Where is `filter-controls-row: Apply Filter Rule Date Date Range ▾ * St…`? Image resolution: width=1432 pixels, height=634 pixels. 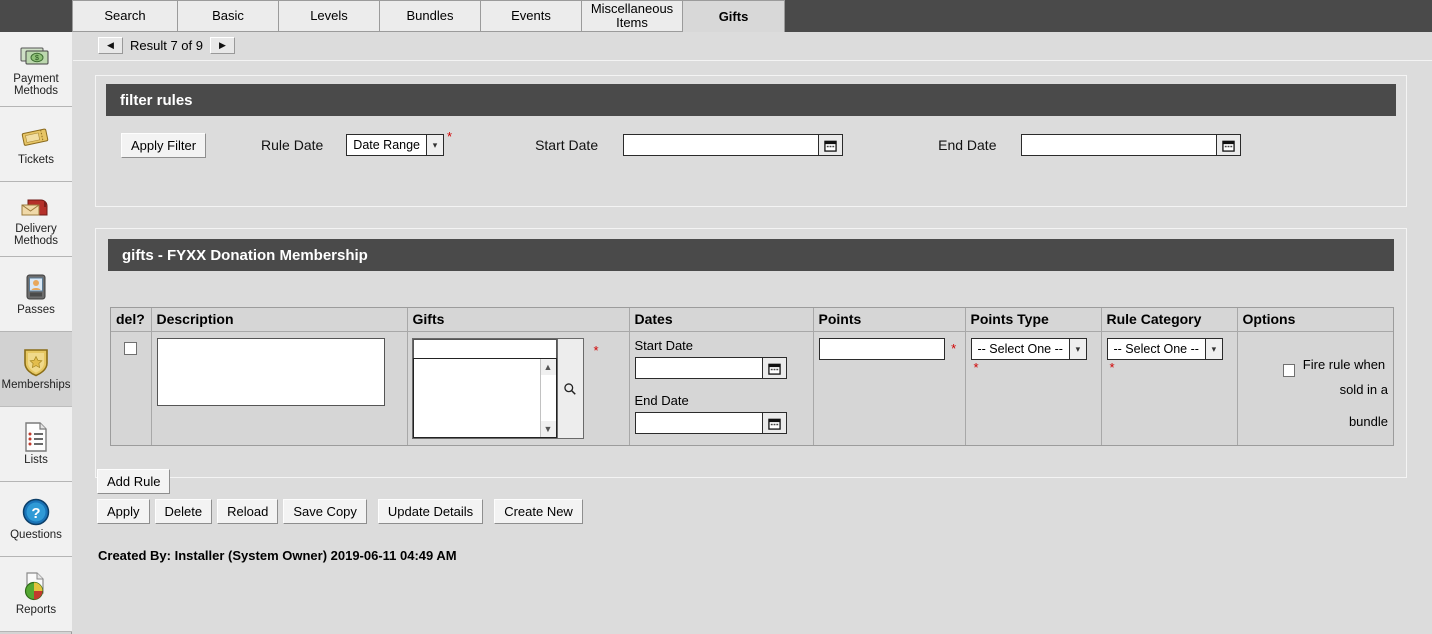
filter-controls-row: Apply Filter Rule Date Date Range ▾ * St… is located at coordinates (751, 145).